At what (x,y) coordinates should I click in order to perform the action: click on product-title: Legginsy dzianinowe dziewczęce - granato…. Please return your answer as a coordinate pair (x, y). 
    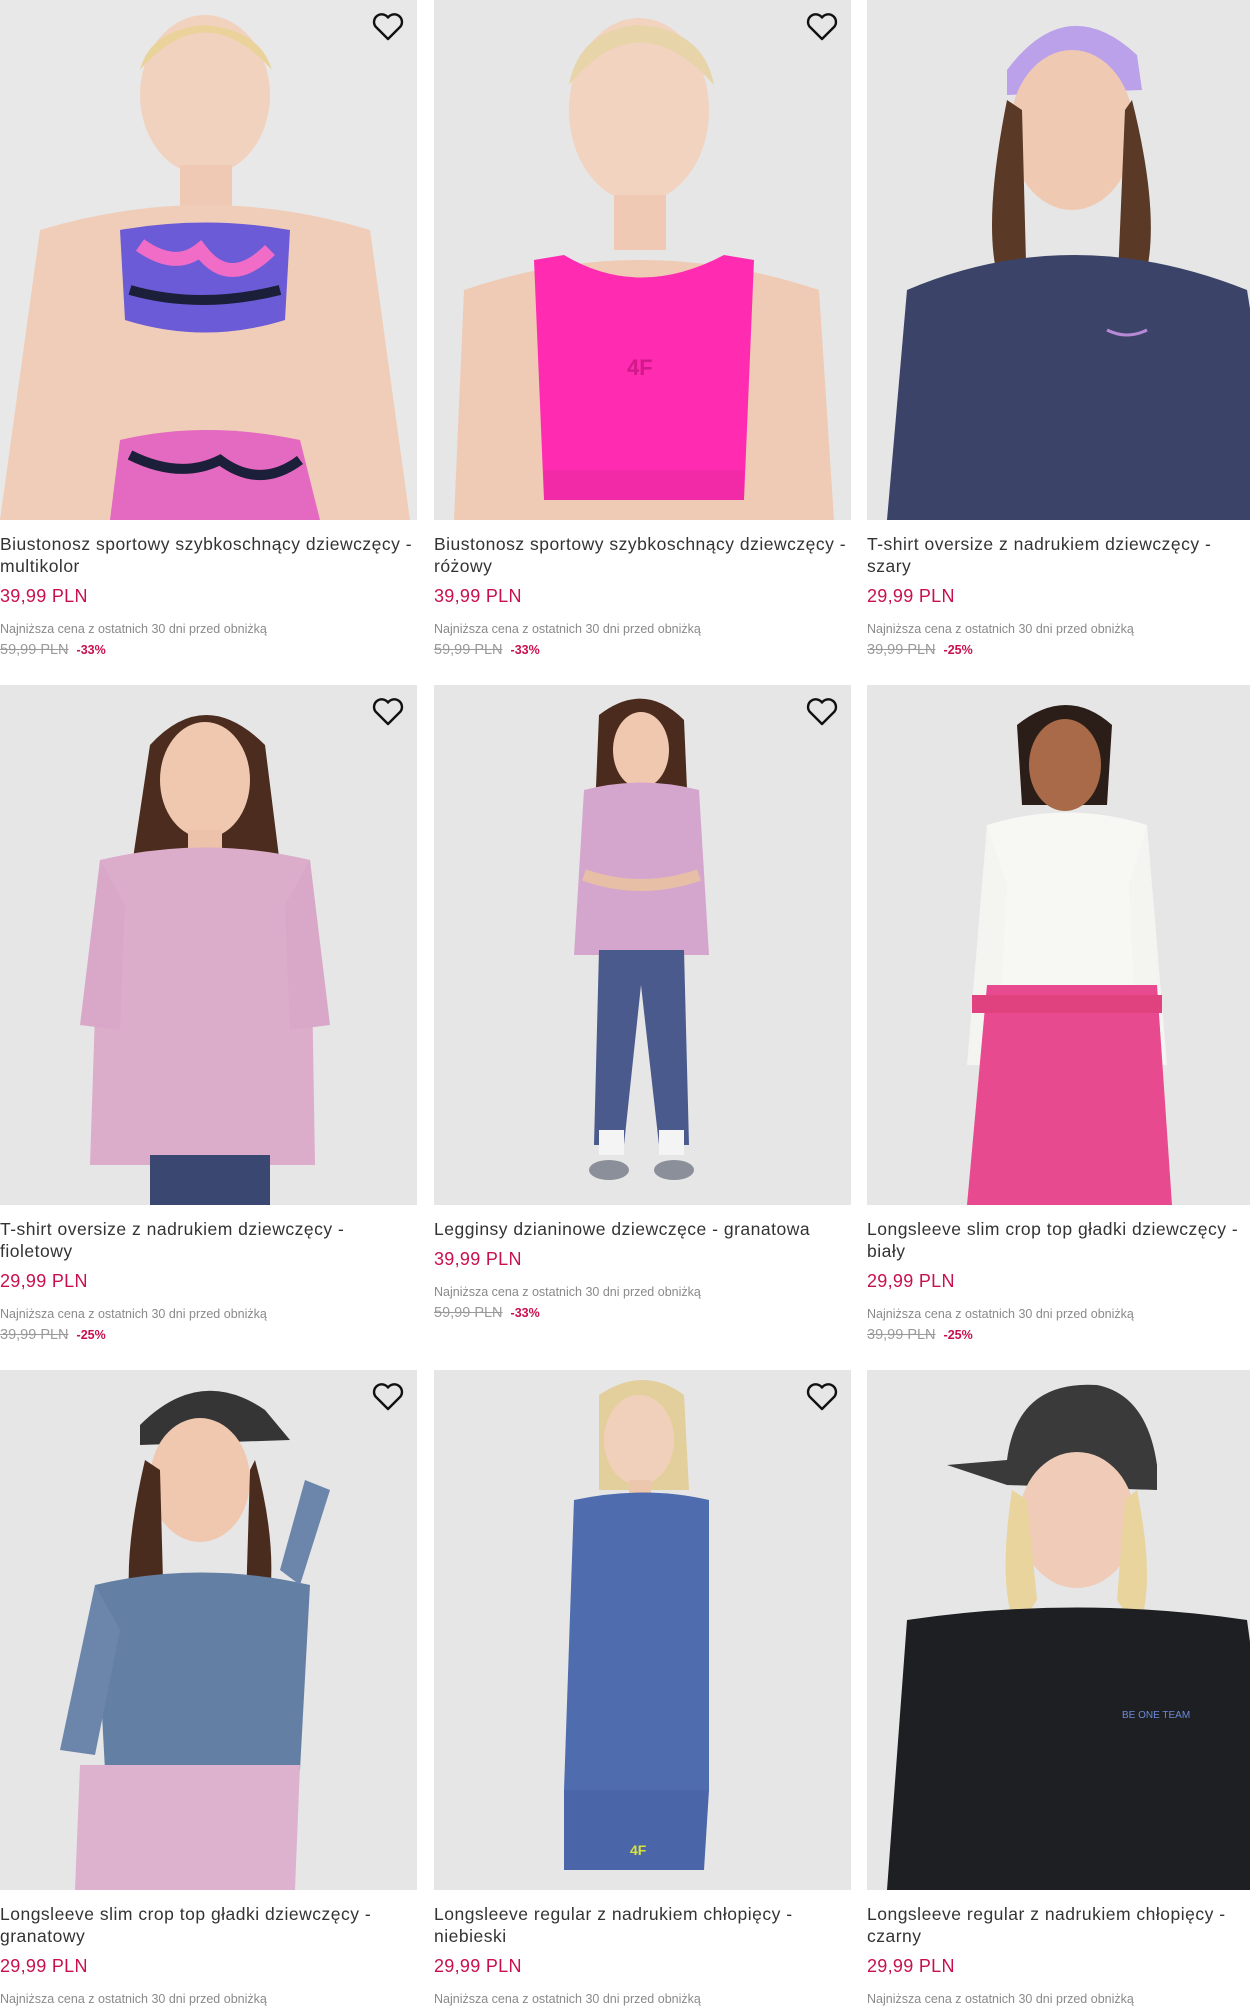
    Looking at the image, I should click on (644, 1229).